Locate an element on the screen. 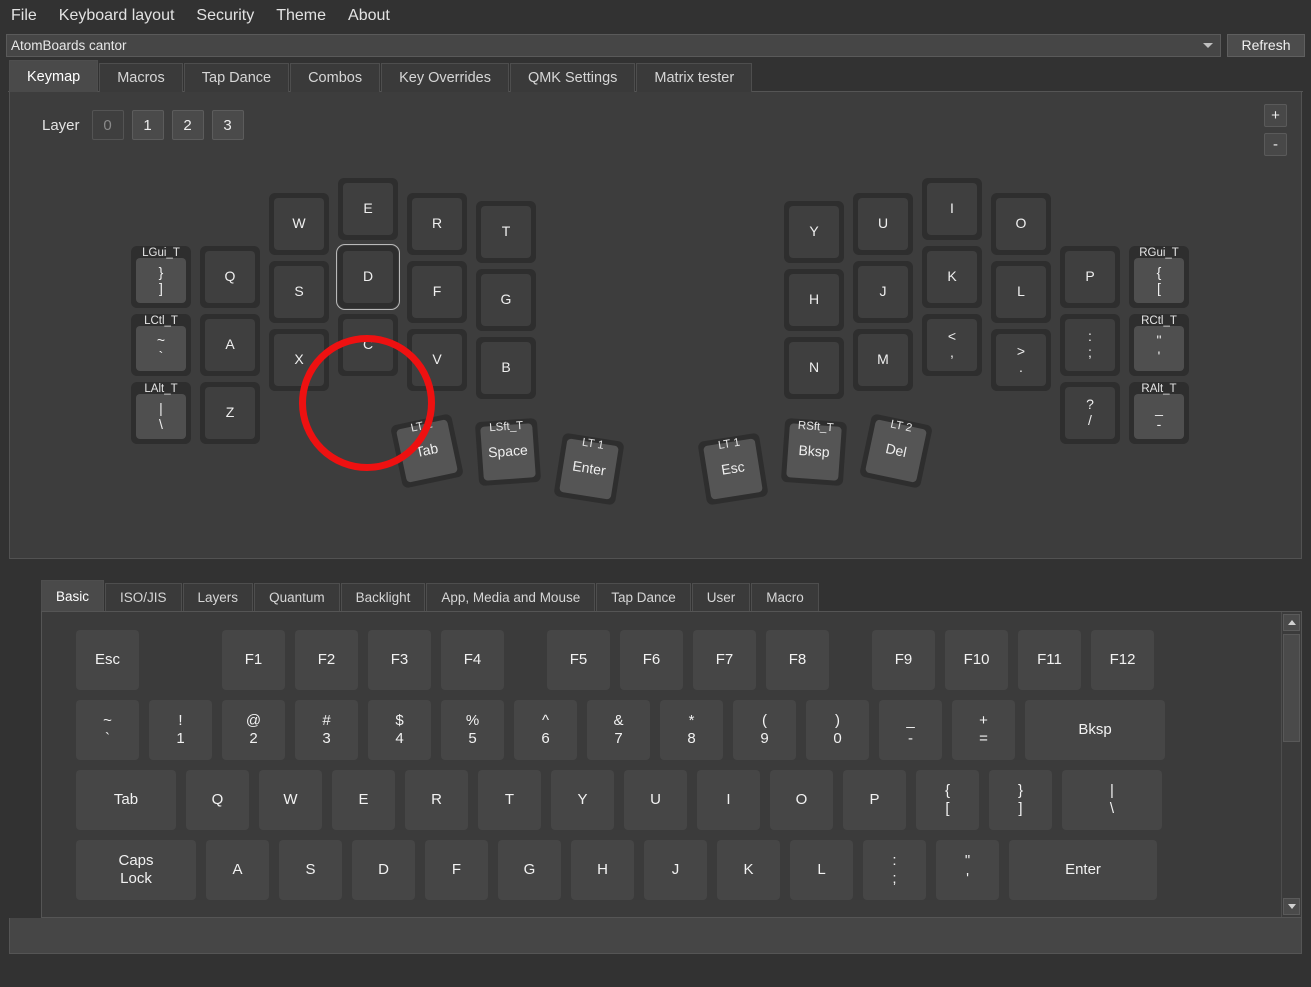 The width and height of the screenshot is (1311, 987). picker-key-f4: F4 is located at coordinates (472, 660).